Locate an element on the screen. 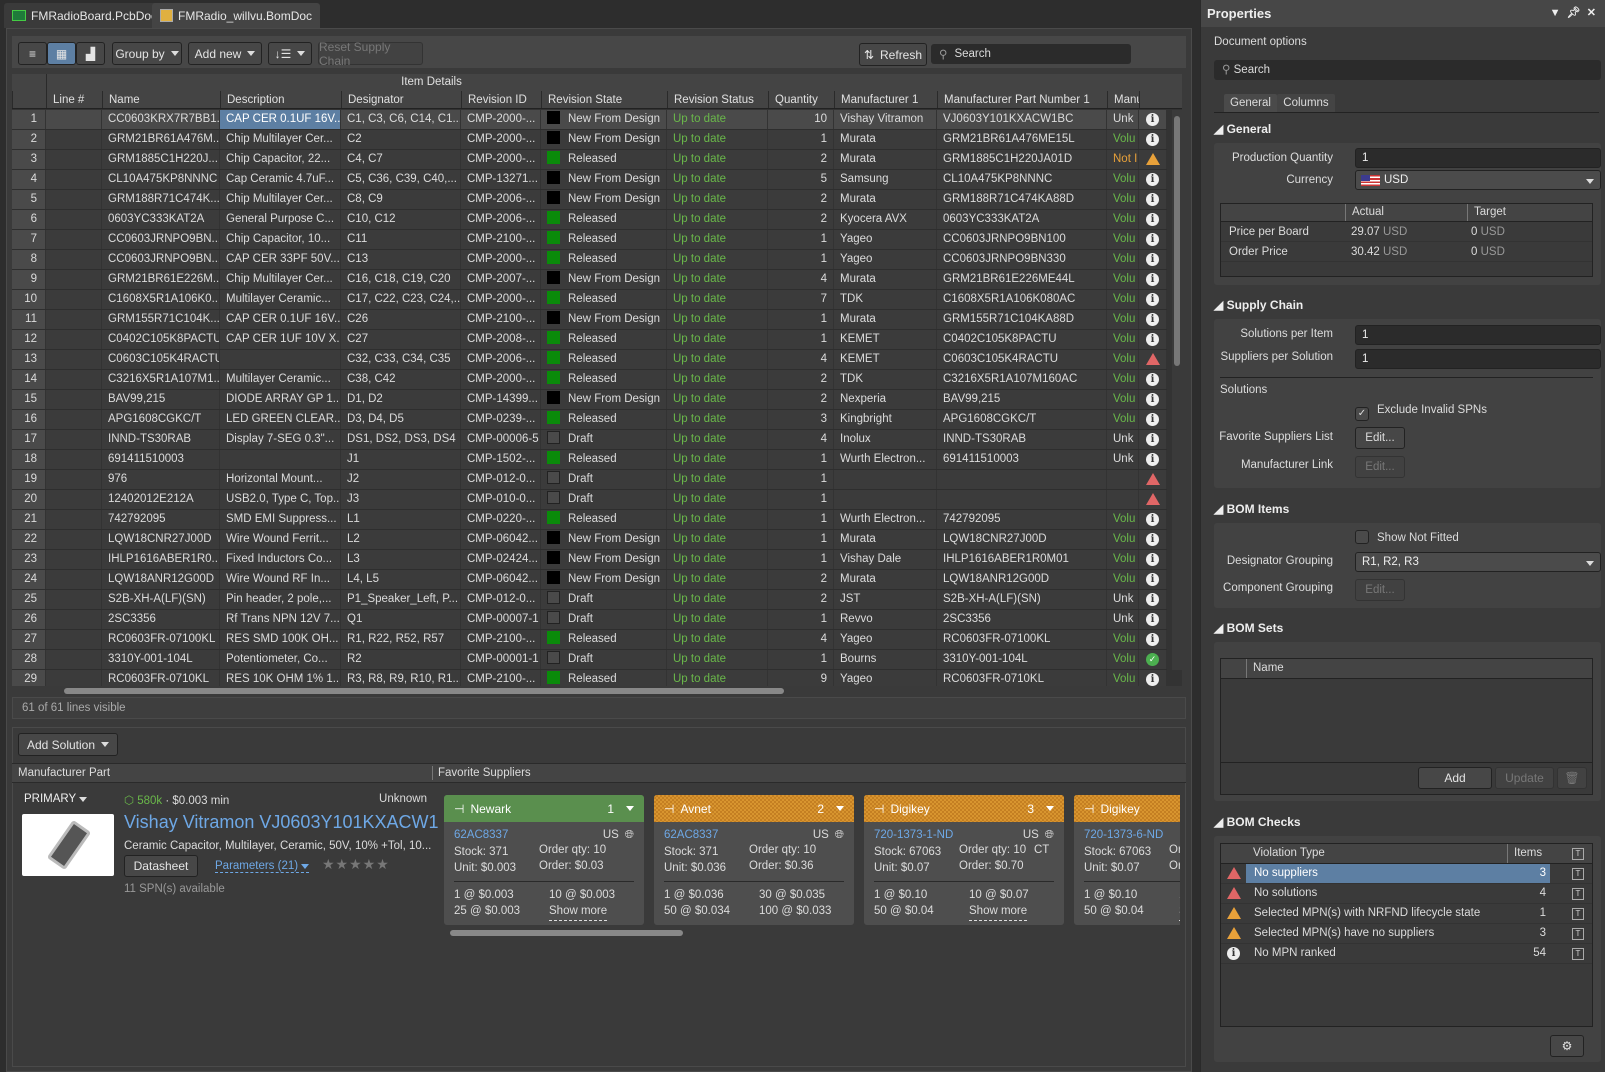 This screenshot has width=1605, height=1072. price-break: 1 @ $0.036 is located at coordinates (694, 895).